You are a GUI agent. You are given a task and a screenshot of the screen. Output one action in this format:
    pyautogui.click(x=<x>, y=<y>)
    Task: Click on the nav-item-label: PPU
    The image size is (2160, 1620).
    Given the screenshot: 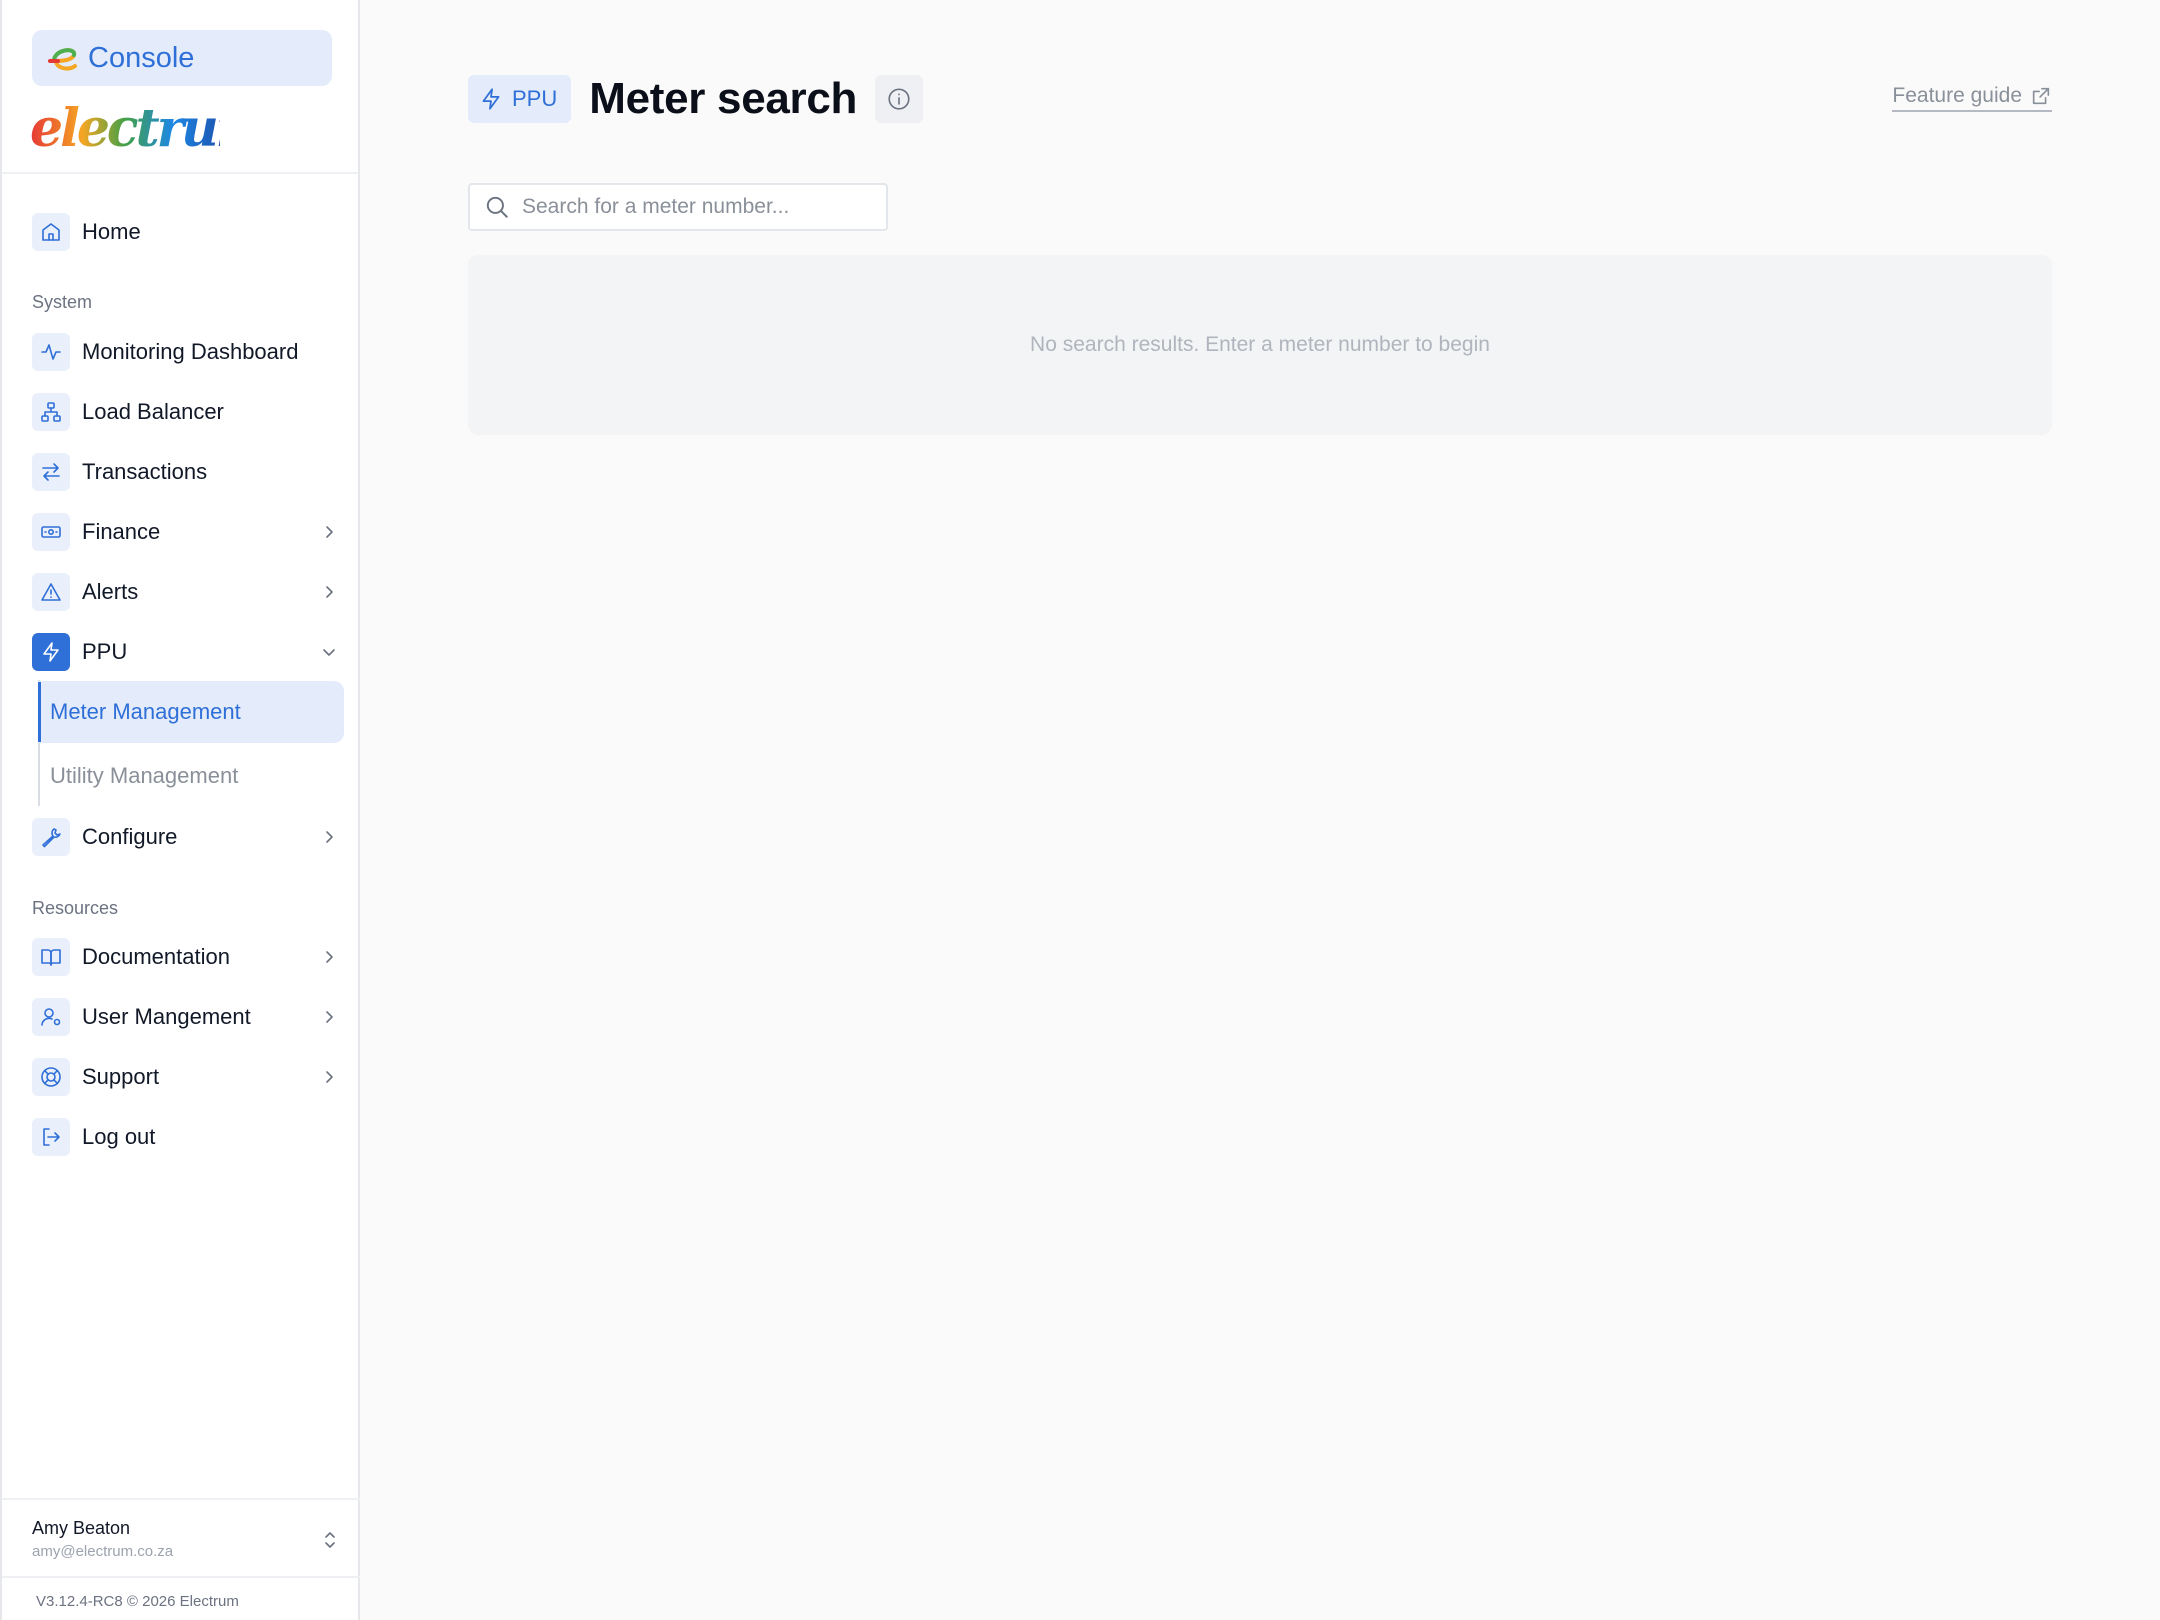 What is the action you would take?
    pyautogui.click(x=105, y=651)
    